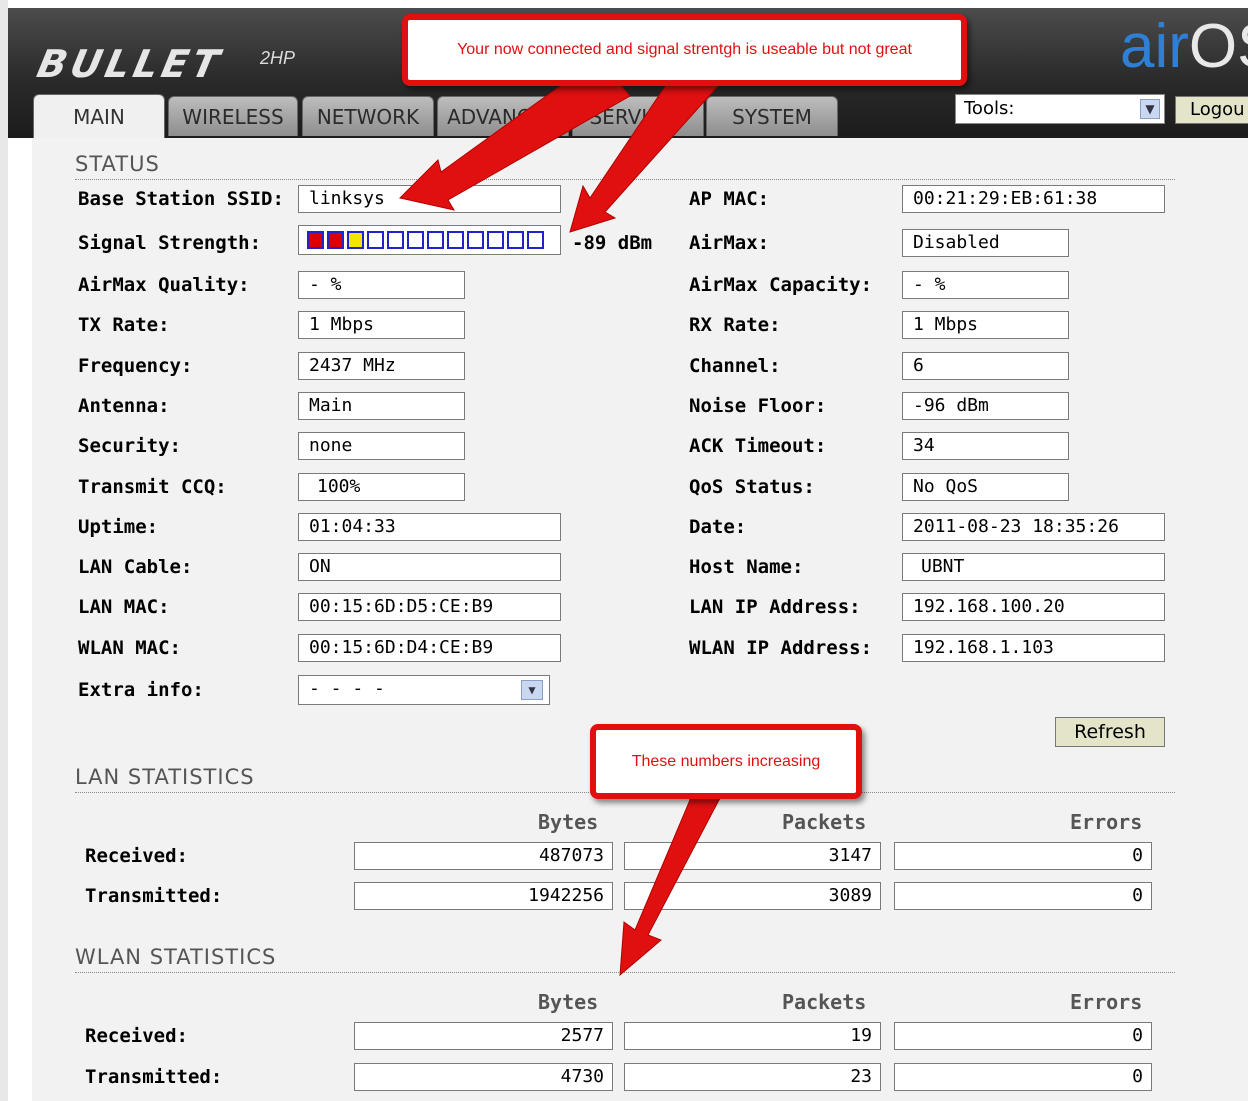 The width and height of the screenshot is (1248, 1101). I want to click on antenna-label: Antenna:, so click(124, 406).